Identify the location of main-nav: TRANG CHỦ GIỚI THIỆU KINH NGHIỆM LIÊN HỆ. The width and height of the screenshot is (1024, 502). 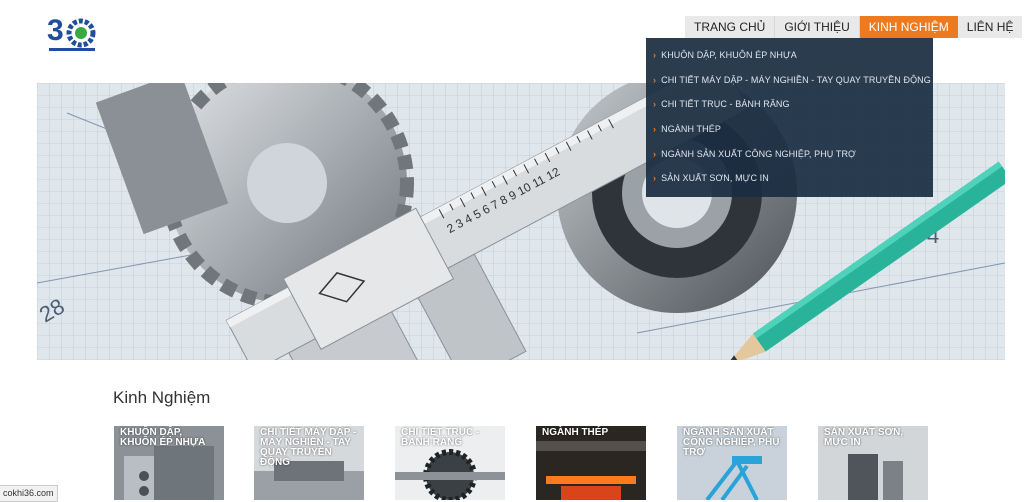
(854, 27).